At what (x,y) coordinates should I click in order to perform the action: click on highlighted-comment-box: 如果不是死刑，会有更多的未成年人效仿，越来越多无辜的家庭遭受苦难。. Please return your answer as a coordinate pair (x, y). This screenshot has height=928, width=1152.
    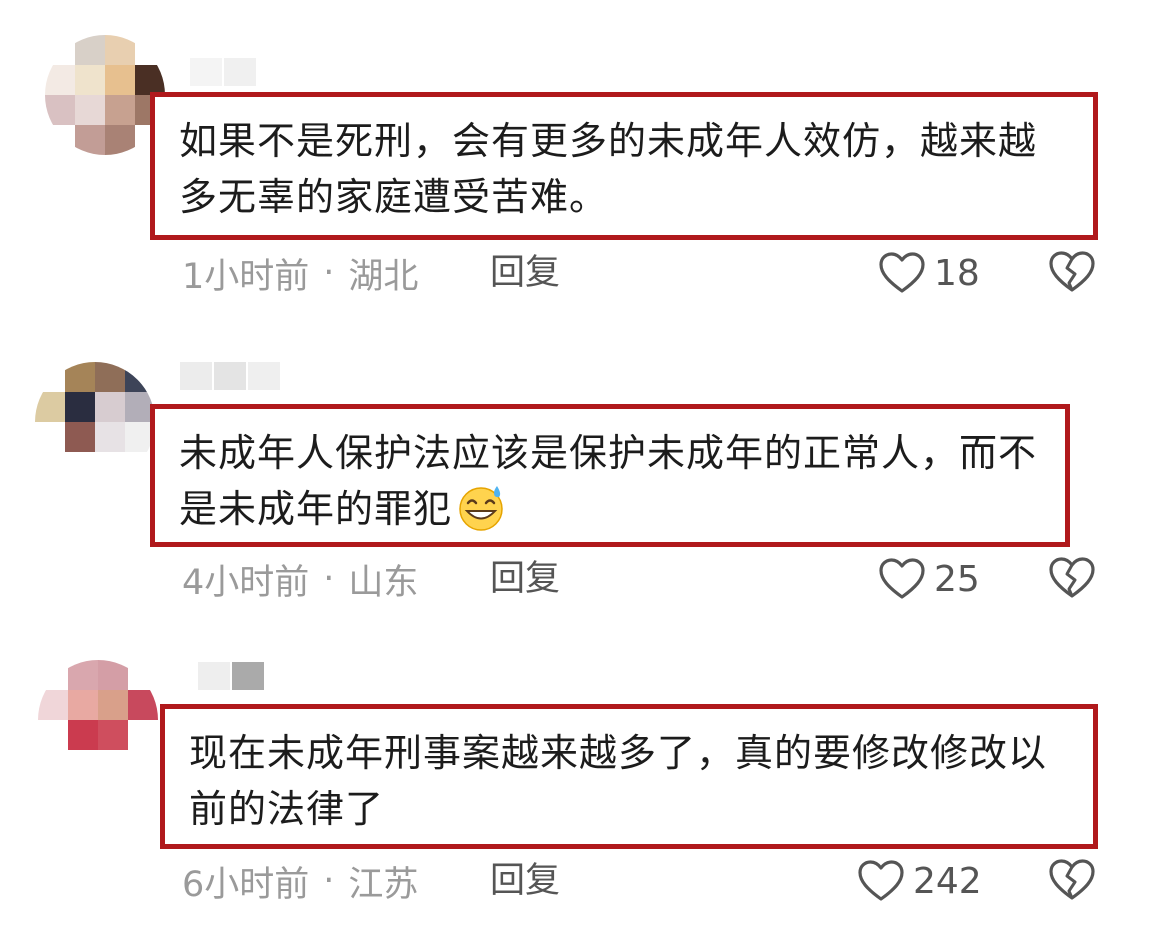
    Looking at the image, I should click on (624, 166).